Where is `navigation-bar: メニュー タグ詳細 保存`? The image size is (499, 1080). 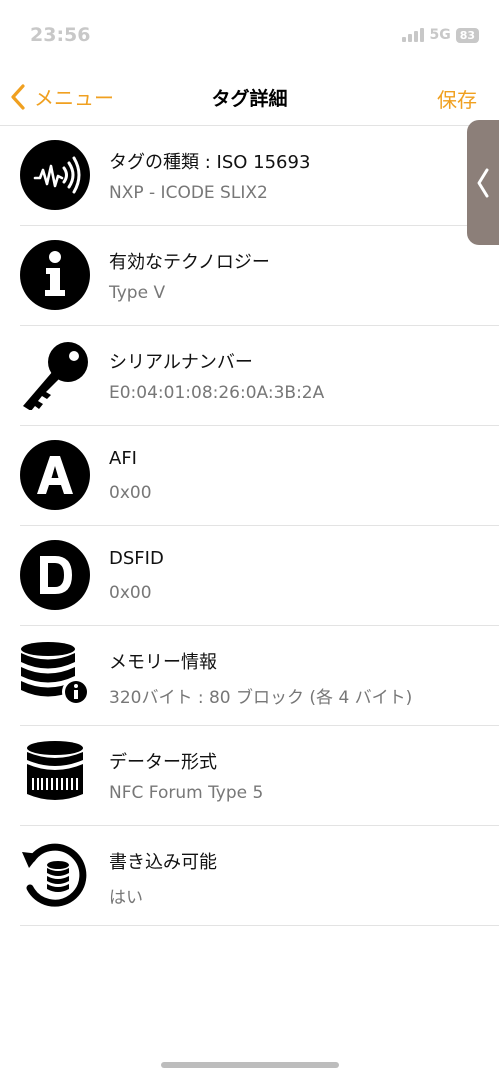 navigation-bar: メニュー タグ詳細 保存 is located at coordinates (249, 97).